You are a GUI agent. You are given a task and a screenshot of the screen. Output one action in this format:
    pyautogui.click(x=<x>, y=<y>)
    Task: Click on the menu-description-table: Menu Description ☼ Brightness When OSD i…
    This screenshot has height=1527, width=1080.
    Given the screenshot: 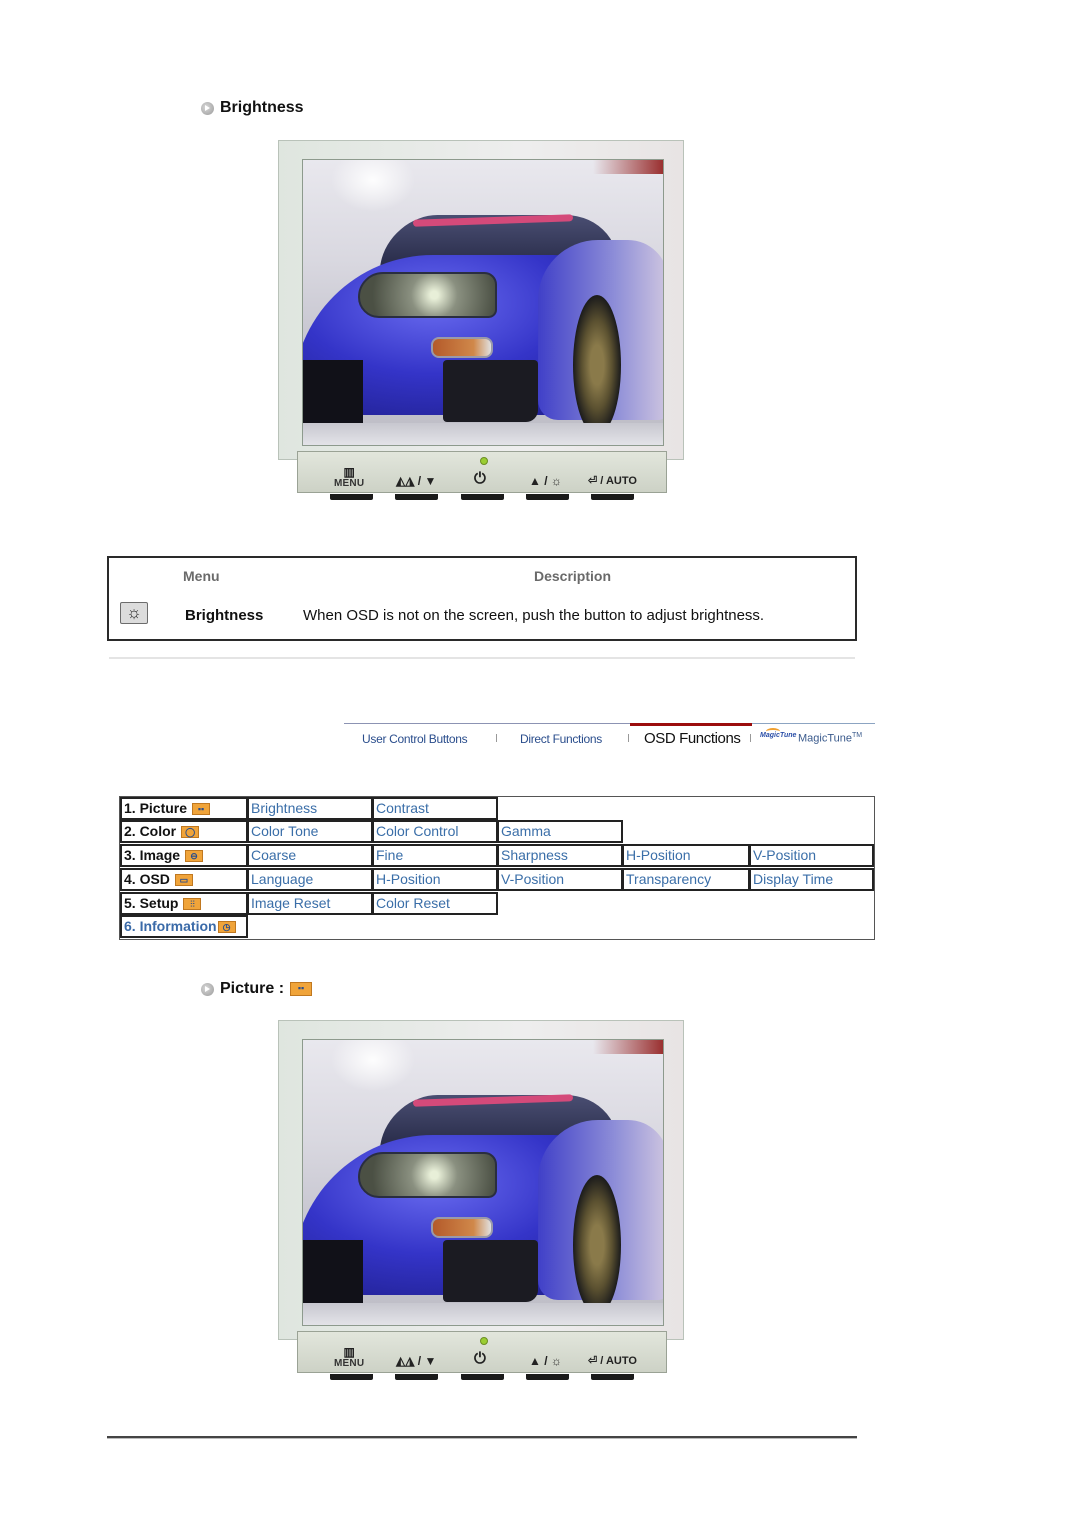 What is the action you would take?
    pyautogui.click(x=482, y=598)
    